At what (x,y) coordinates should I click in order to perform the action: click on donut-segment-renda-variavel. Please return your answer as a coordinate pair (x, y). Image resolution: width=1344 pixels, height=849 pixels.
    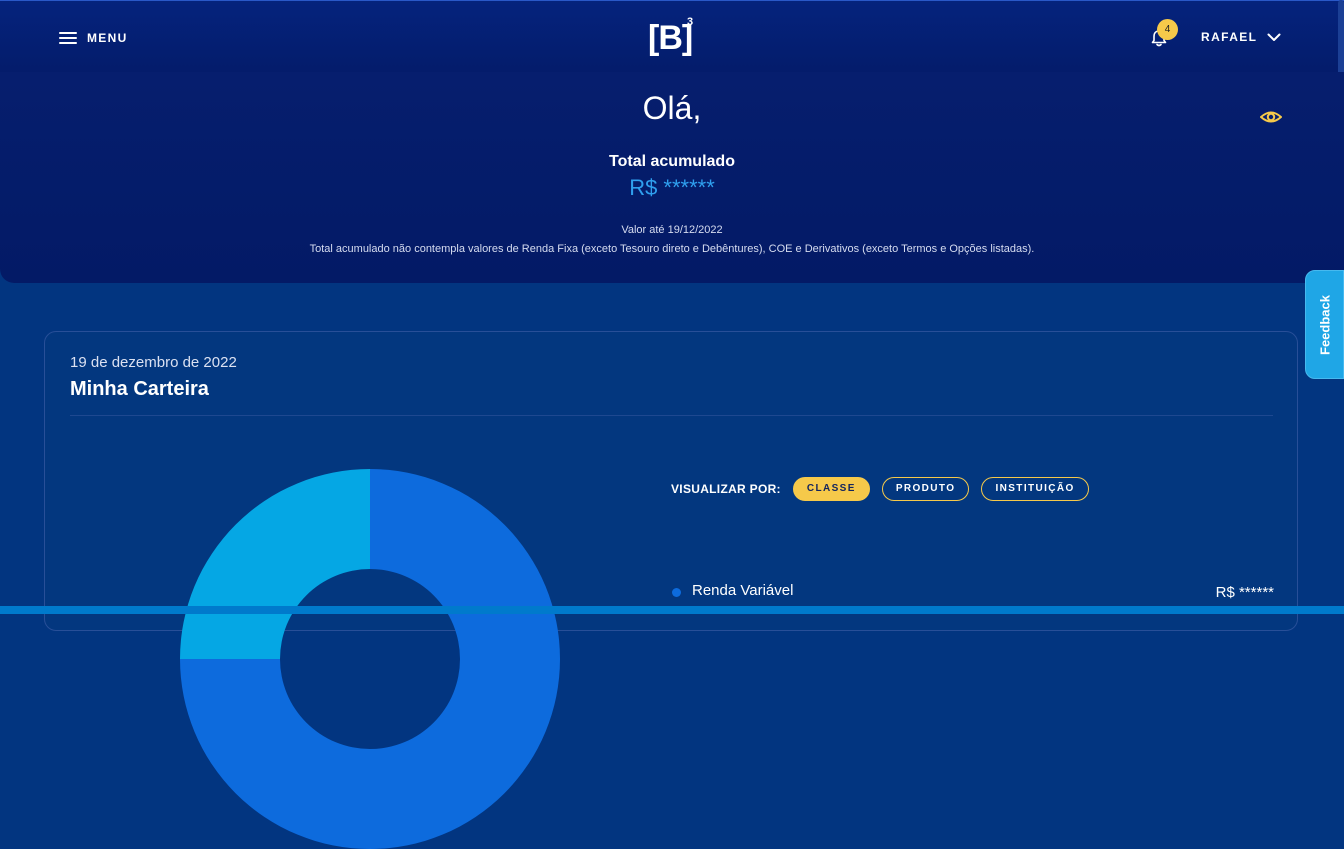
    Looking at the image, I should click on (465, 564).